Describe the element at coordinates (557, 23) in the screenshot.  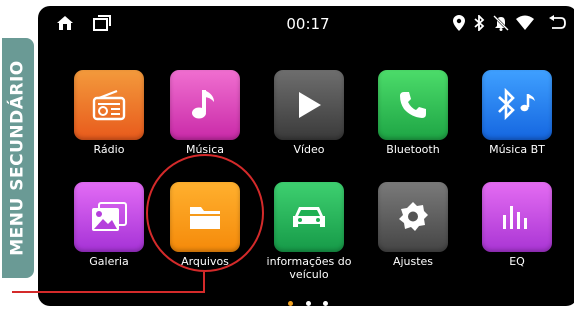
I see `back-icon` at that location.